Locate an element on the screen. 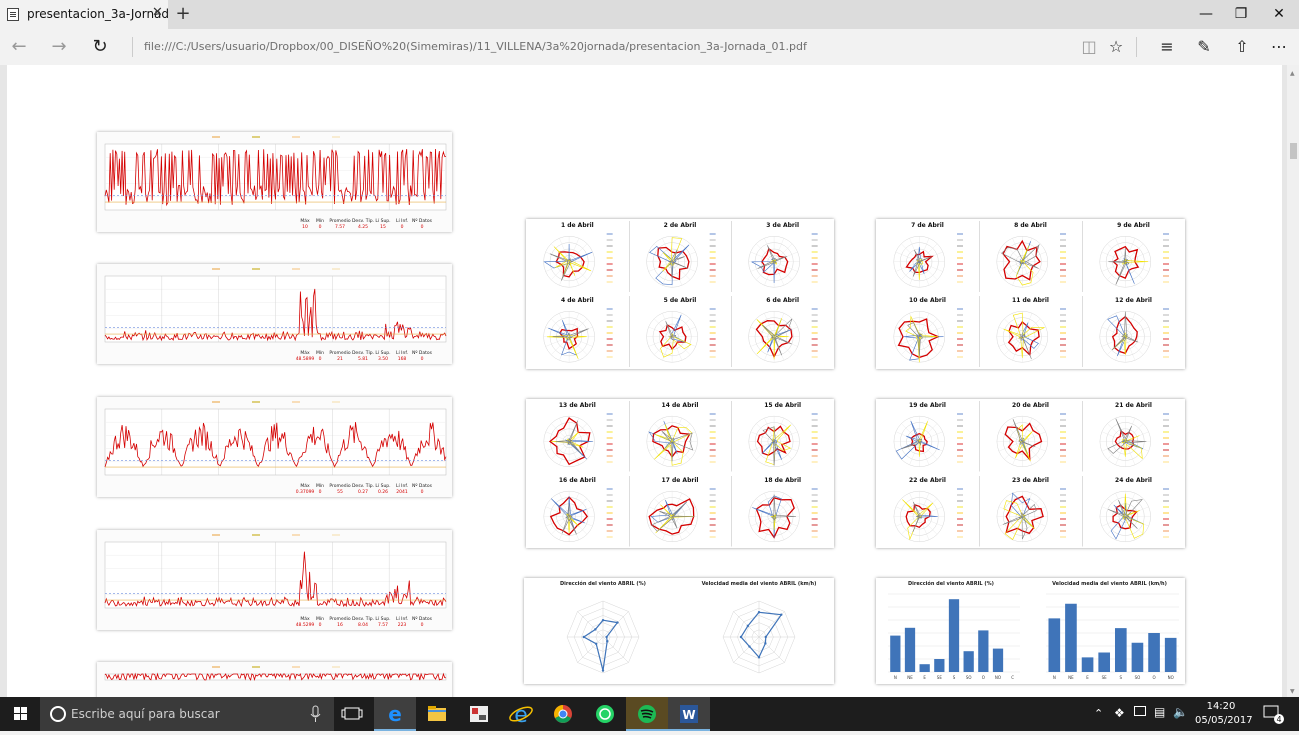  dropbox-icon: ❖ is located at coordinates (1119, 713).